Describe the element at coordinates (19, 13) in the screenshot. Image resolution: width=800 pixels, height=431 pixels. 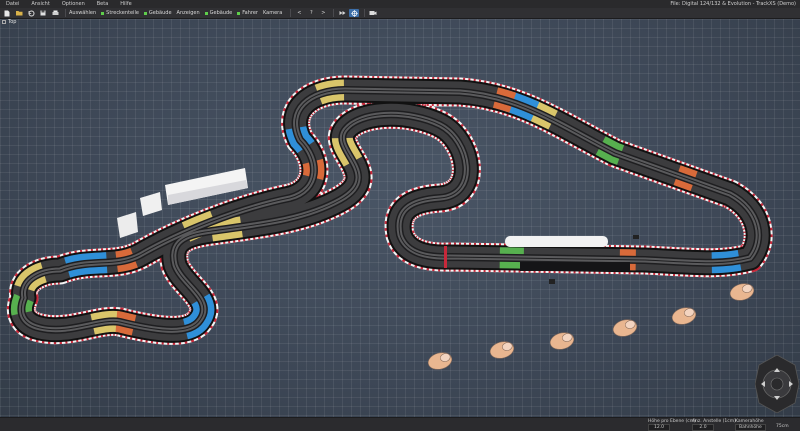
I see `open-icon` at that location.